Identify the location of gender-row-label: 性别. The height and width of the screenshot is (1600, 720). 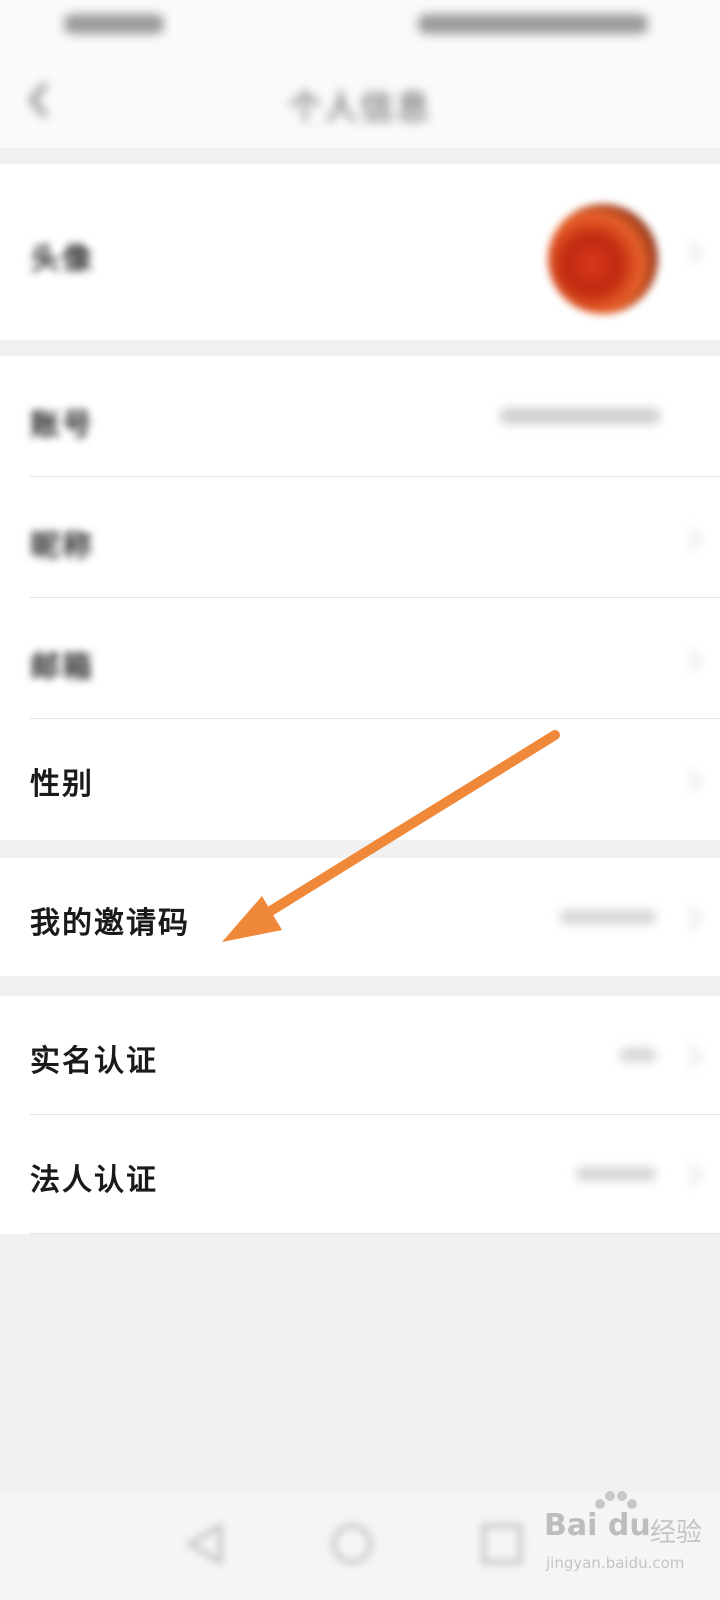
(62, 784).